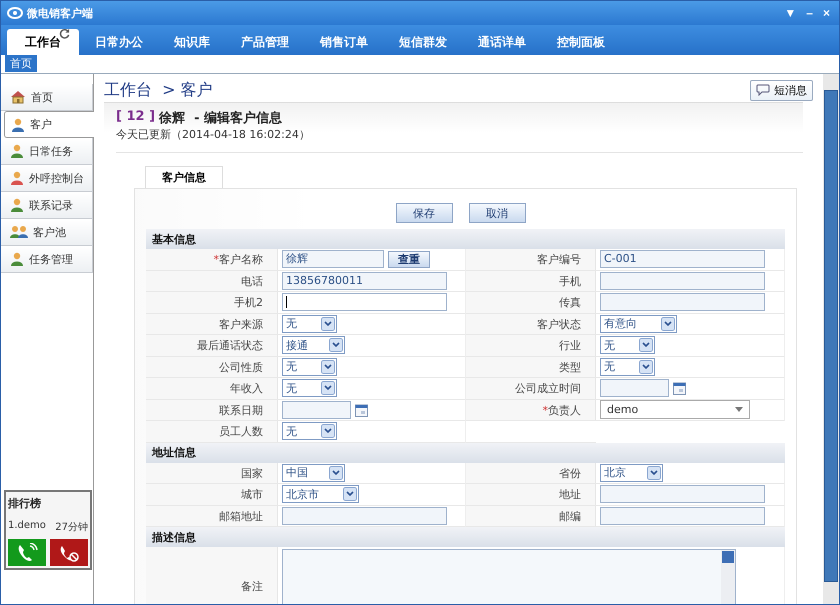 This screenshot has width=840, height=605. Describe the element at coordinates (212, 495) in the screenshot. I see `field-label: 城市` at that location.